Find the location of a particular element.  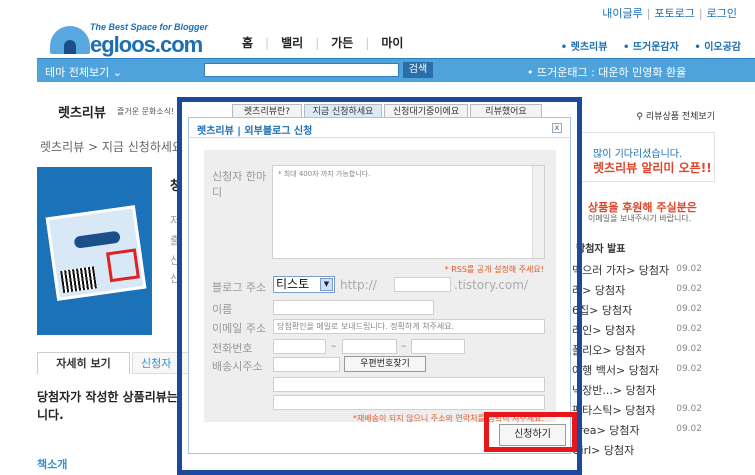

login-link: 로그인 is located at coordinates (722, 13).